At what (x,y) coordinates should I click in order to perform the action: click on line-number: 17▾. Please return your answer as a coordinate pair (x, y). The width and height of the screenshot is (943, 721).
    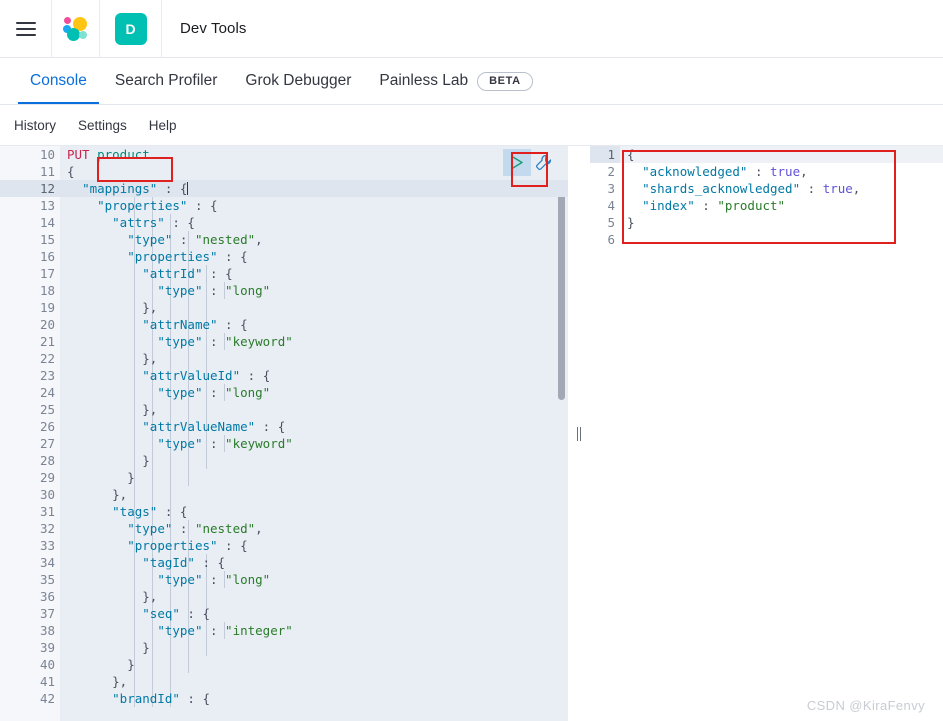
    Looking at the image, I should click on (34, 273).